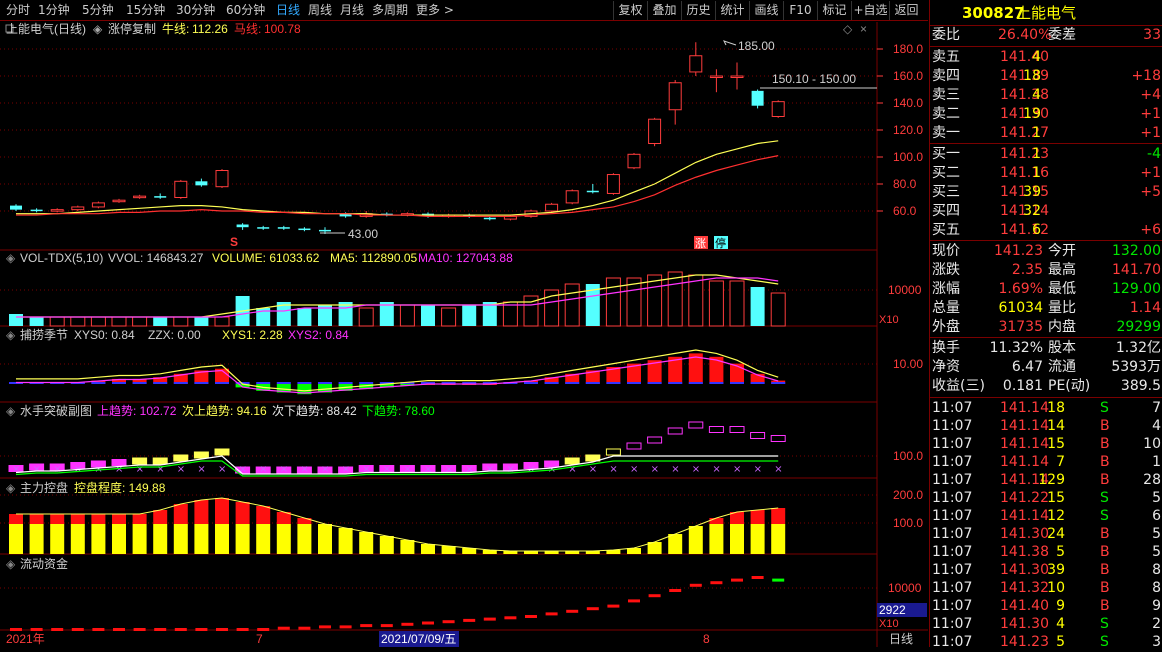  Describe the element at coordinates (1046, 348) in the screenshot. I see `stat2-row: 换手 11.32% 股本 1.32亿` at that location.